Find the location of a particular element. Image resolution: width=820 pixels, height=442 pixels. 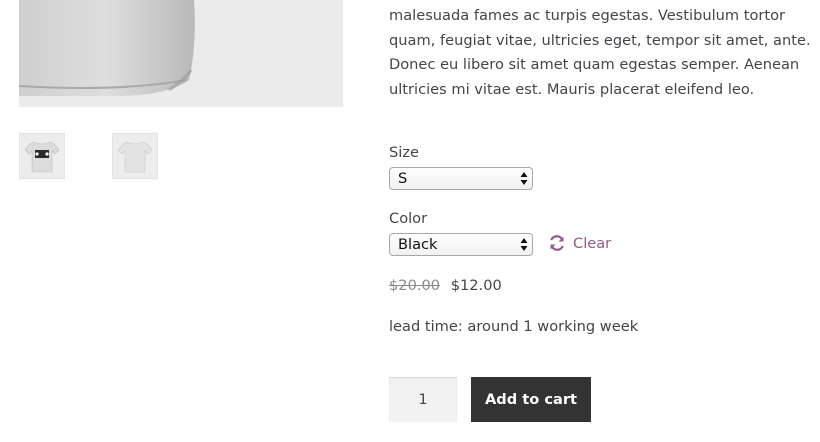

lead-time-text: lead time: around 1 working week is located at coordinates (514, 326).